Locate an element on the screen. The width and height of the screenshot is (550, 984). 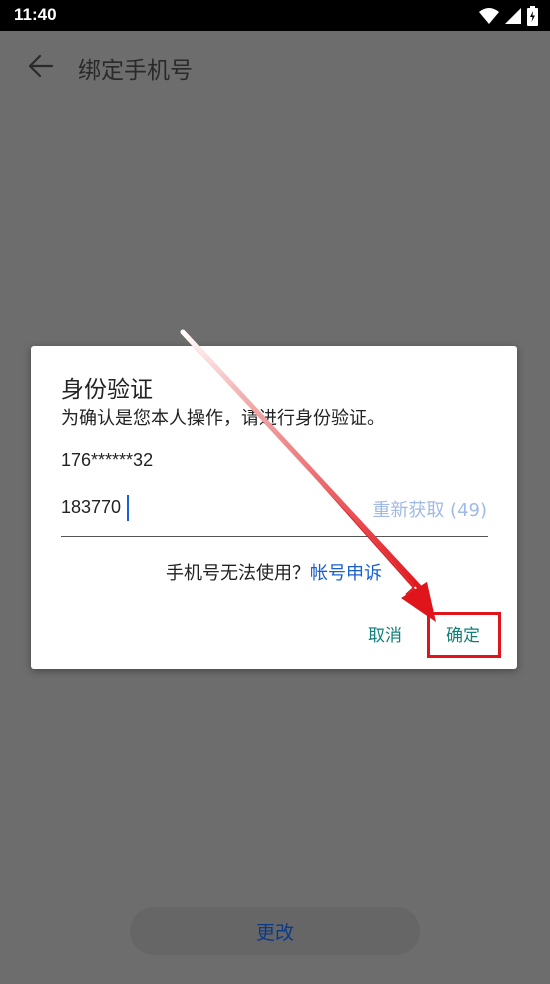
status-icons is located at coordinates (508, 16).